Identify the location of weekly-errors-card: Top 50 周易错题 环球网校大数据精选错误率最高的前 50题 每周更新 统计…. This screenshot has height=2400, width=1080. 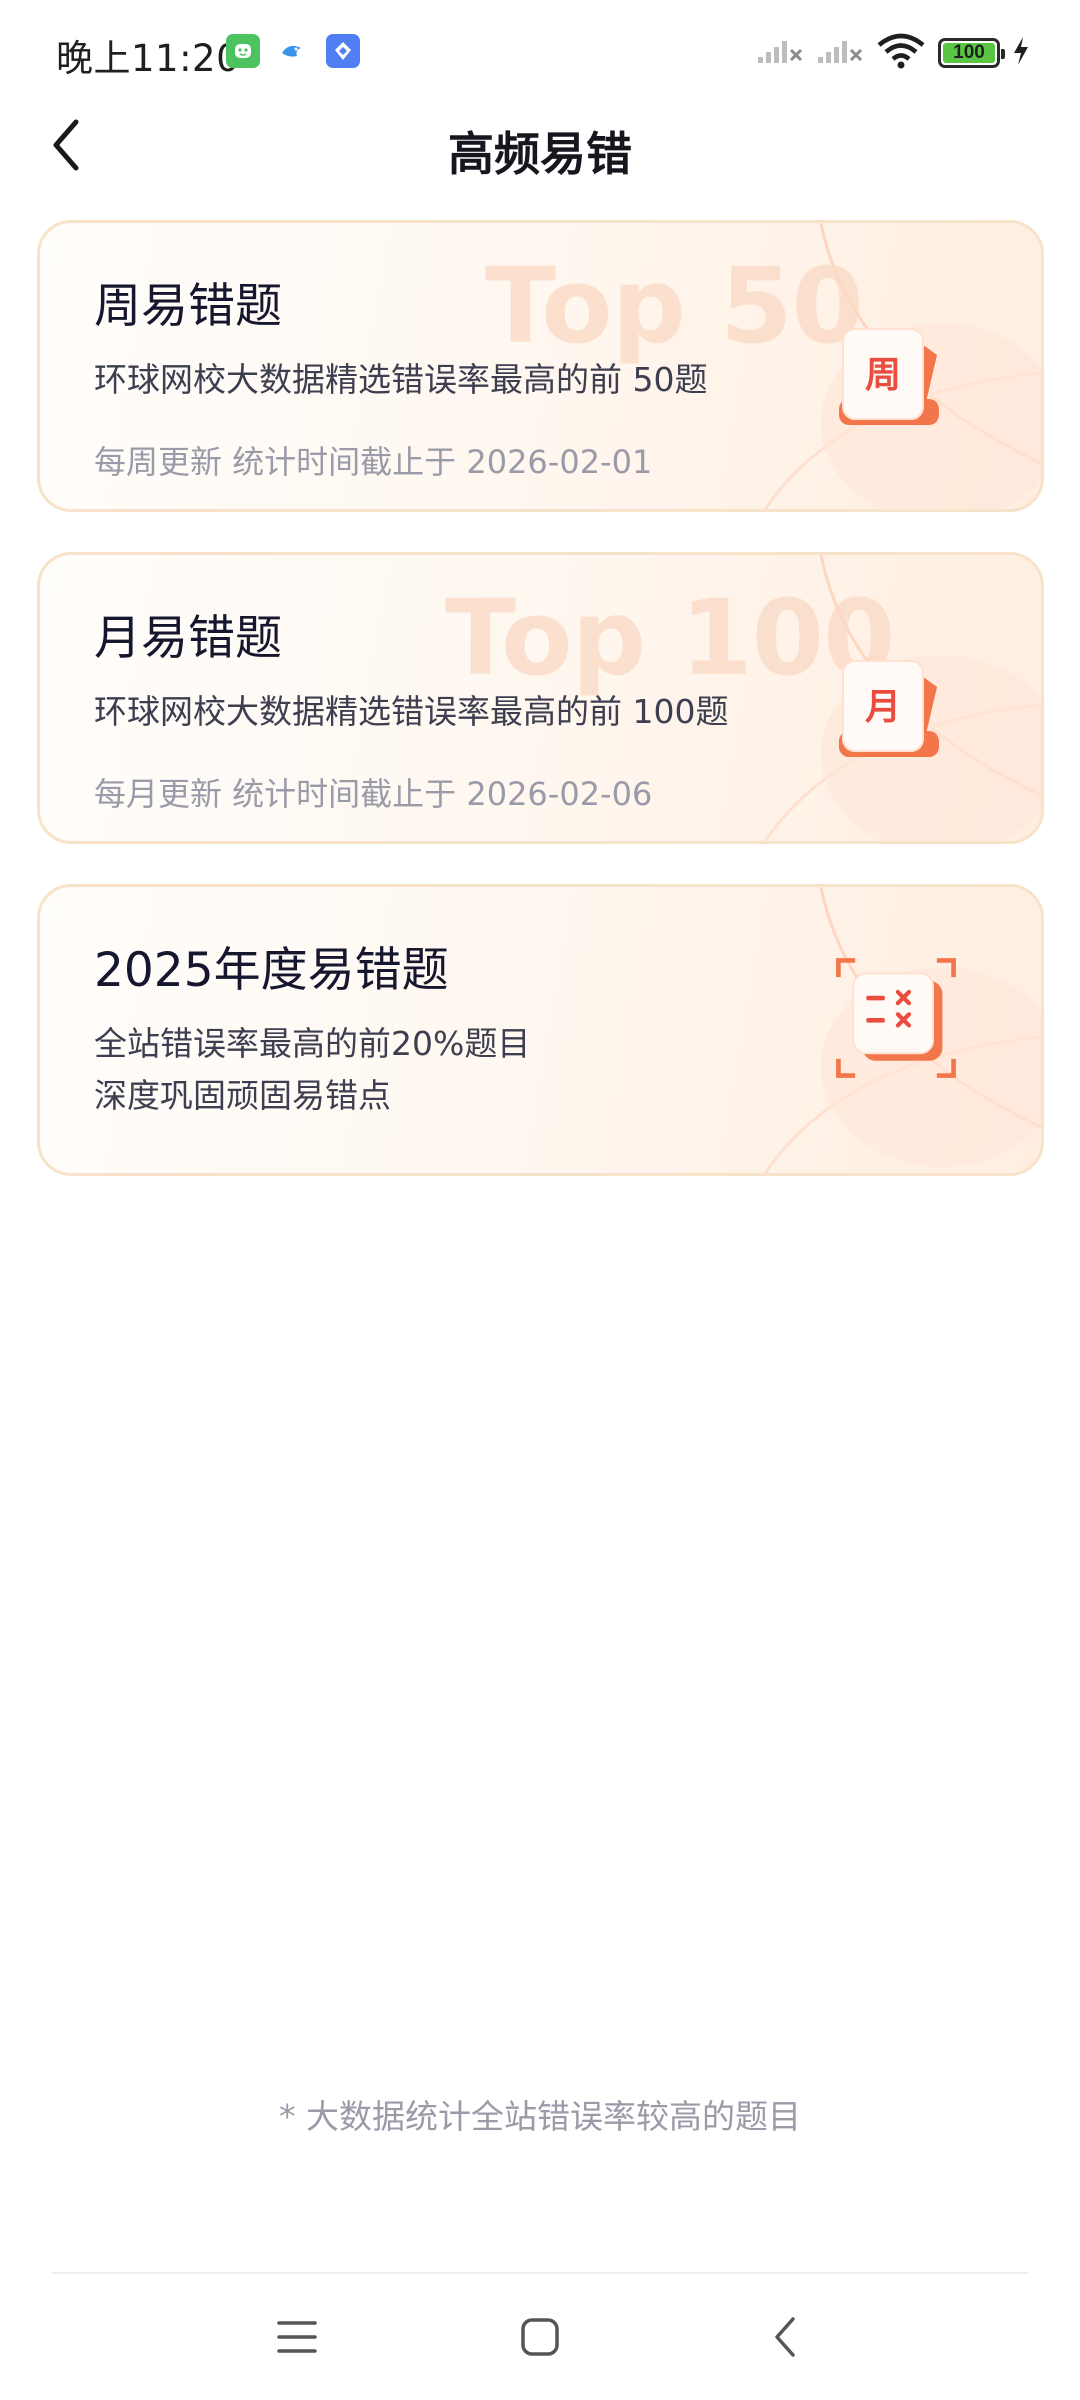
(540, 366).